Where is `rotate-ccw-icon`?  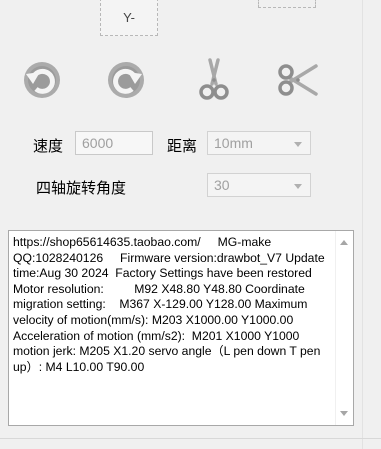 rotate-ccw-icon is located at coordinates (42, 80).